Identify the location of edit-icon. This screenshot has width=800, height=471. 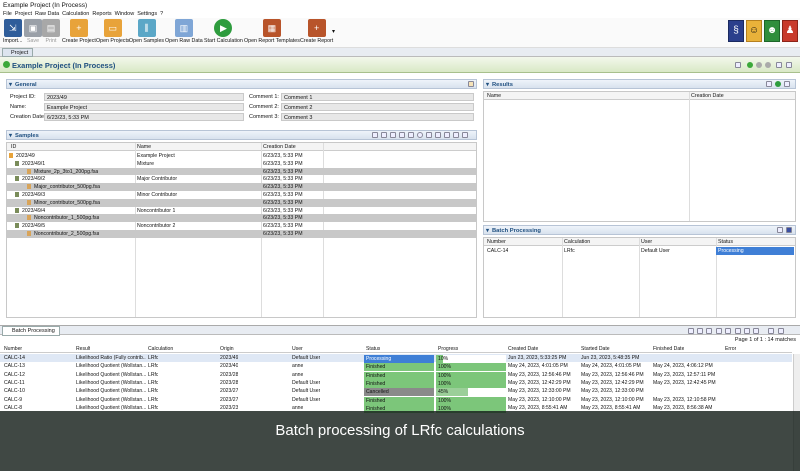
(471, 84).